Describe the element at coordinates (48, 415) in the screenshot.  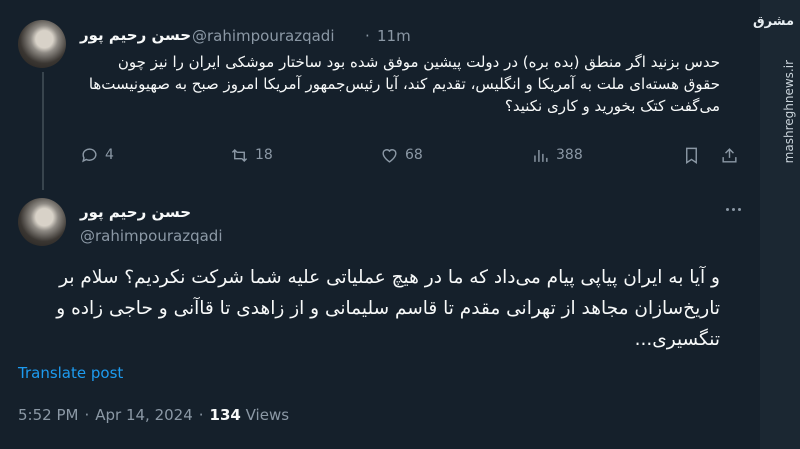
I see `post-time: 5:52 PM` at that location.